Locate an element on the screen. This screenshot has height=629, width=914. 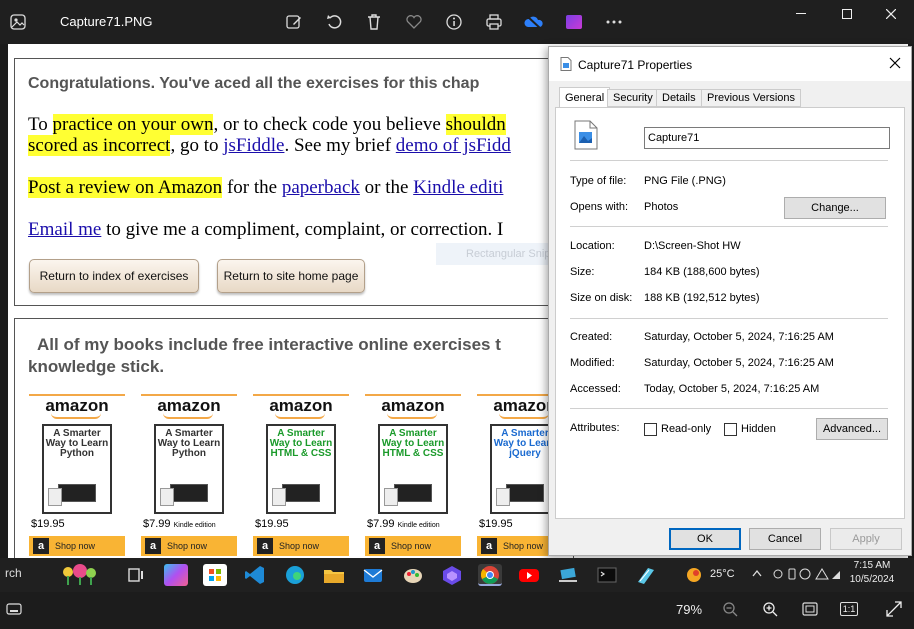
hidden-label: Hidden is located at coordinates (758, 429).